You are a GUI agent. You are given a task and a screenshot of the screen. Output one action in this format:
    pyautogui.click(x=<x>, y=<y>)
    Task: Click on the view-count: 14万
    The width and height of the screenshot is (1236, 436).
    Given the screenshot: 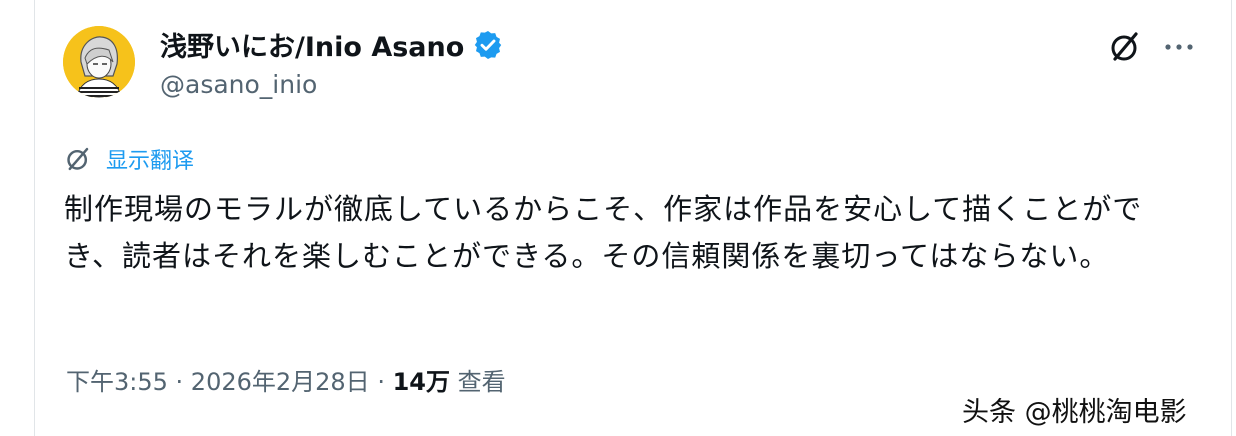 What is the action you would take?
    pyautogui.click(x=421, y=382)
    